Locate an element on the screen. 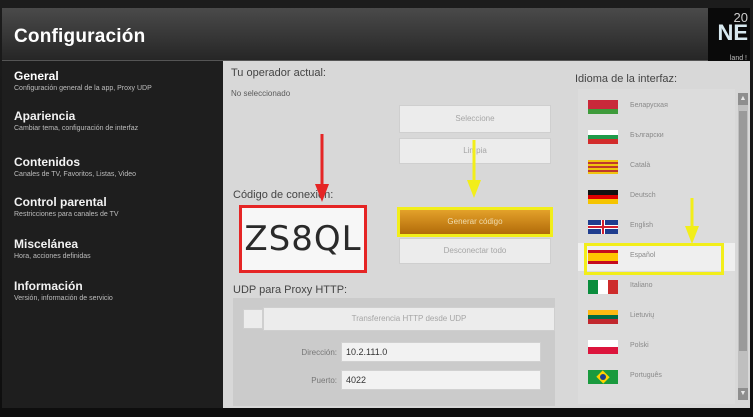 This screenshot has width=753, height=417. language-name: Polski is located at coordinates (639, 345).